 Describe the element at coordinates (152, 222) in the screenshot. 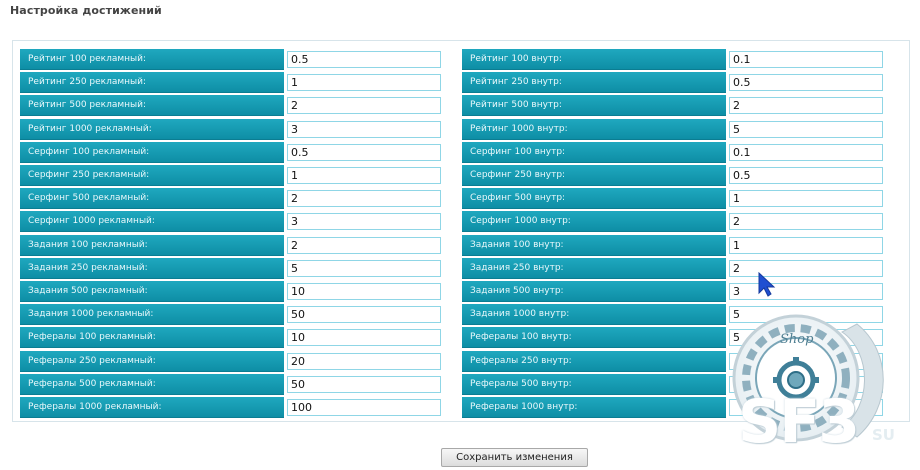

I see `ad-achievement-label: Серфинг 1000 рекламный:` at that location.